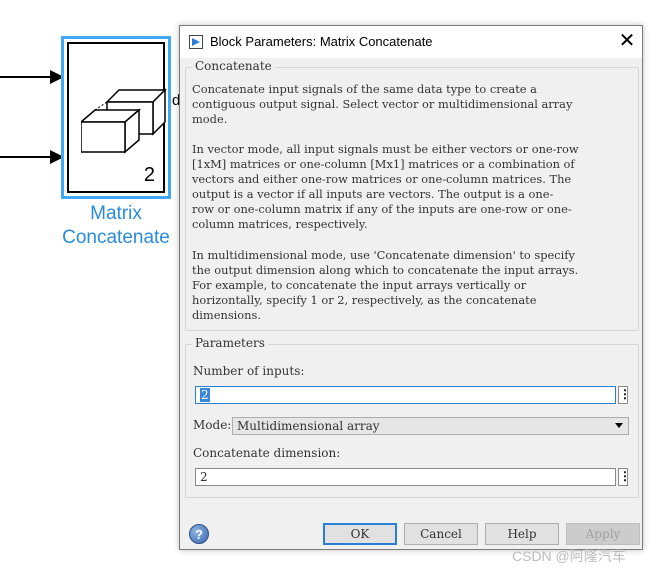  I want to click on dialog-titlebar: Block Parameters: Matrix Concatenate ✕, so click(411, 42).